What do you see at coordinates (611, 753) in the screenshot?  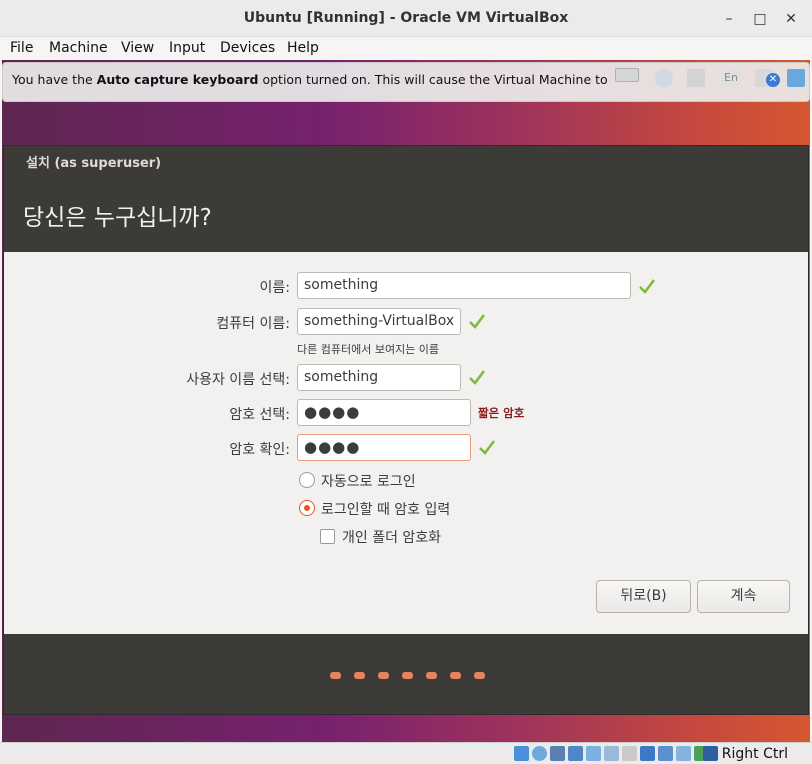 I see `shared-folders-icon` at bounding box center [611, 753].